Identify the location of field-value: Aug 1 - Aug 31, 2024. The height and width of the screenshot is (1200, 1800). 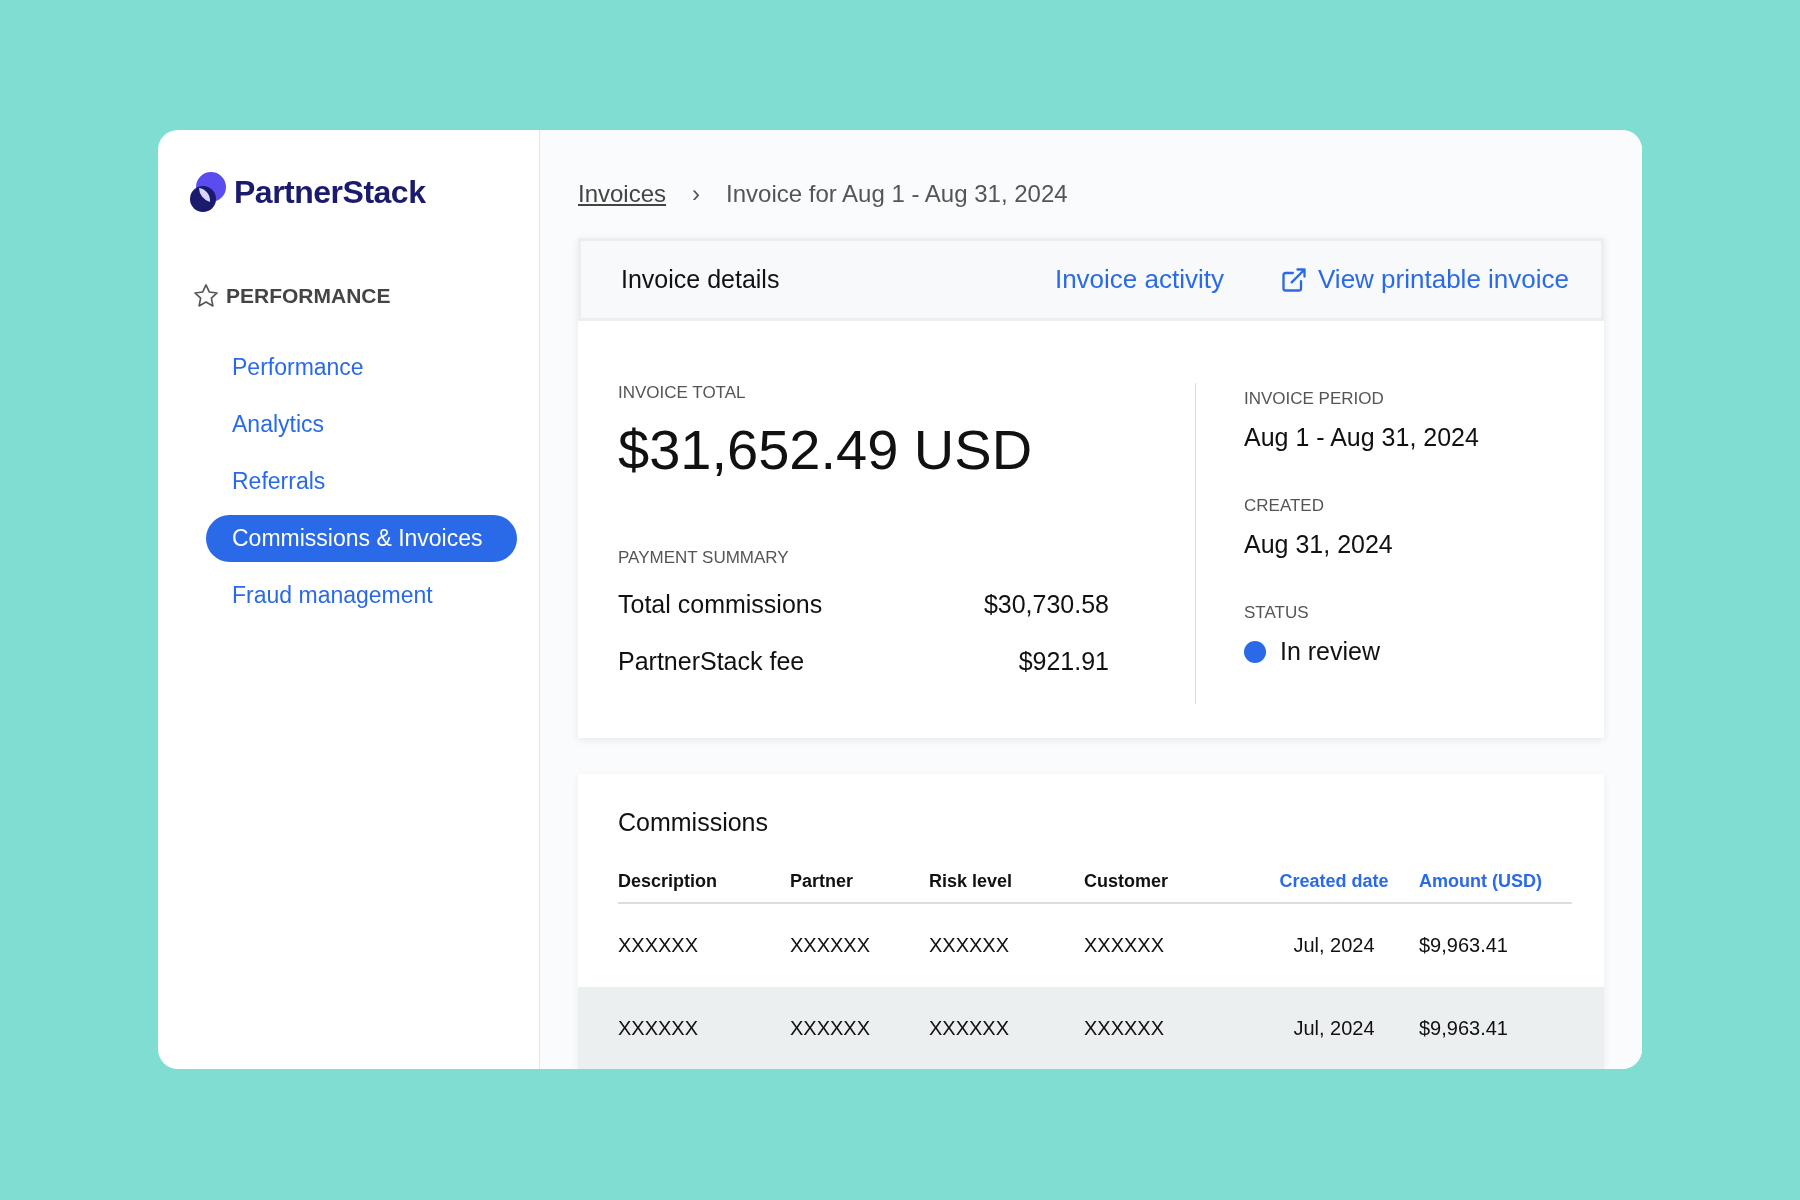
(1362, 437).